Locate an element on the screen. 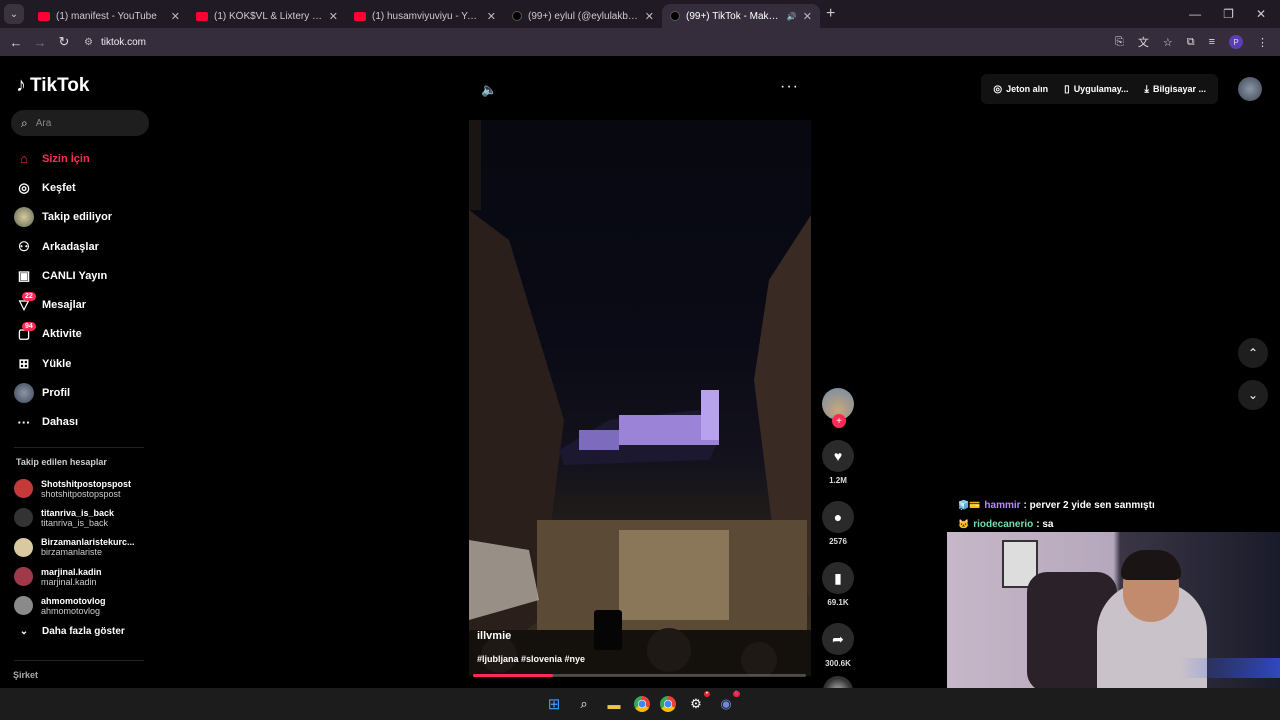  creator-avatar: + is located at coordinates (838, 408).